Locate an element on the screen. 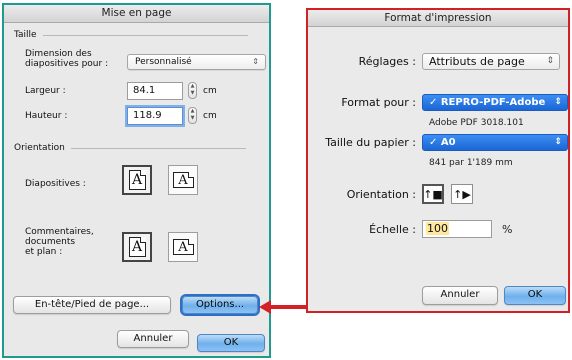  portrait-orientation-button: ↑■ is located at coordinates (433, 194).